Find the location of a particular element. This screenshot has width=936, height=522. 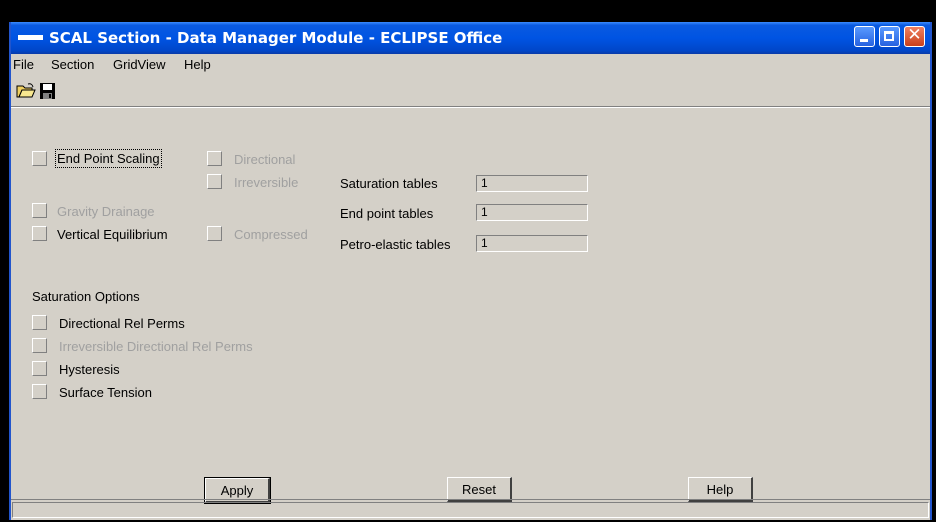

irreversible-directional-rel-perms-label: Irreversible Directional Rel Perms is located at coordinates (156, 346).